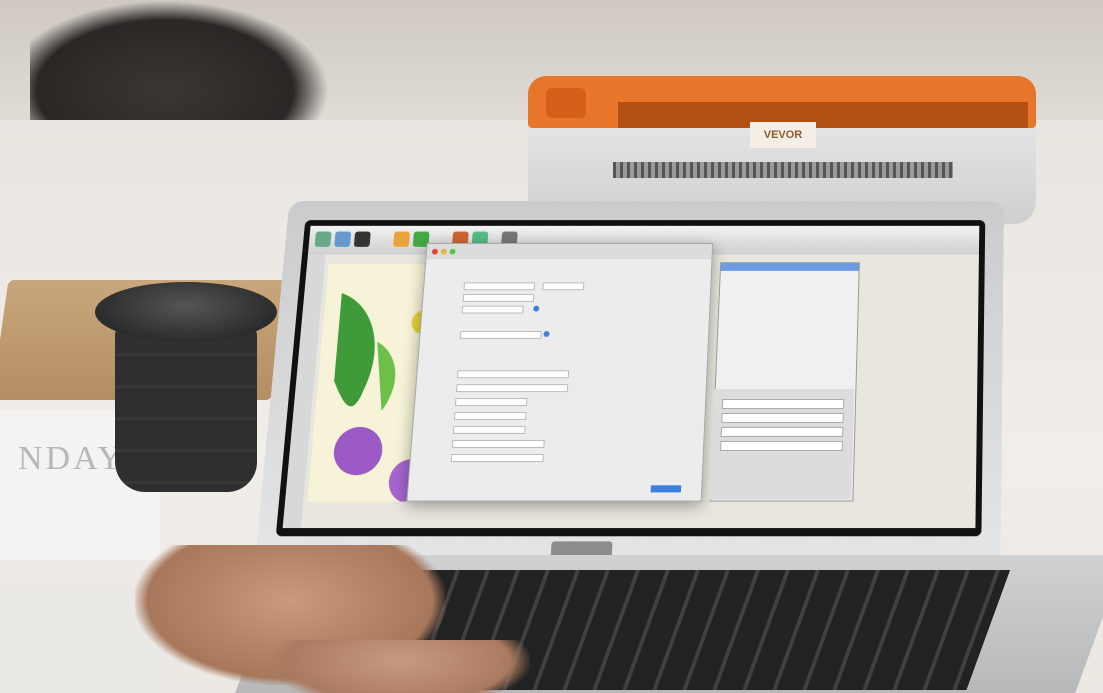 This screenshot has width=1103, height=693. Describe the element at coordinates (343, 239) in the screenshot. I see `toolbar-open-icon` at that location.